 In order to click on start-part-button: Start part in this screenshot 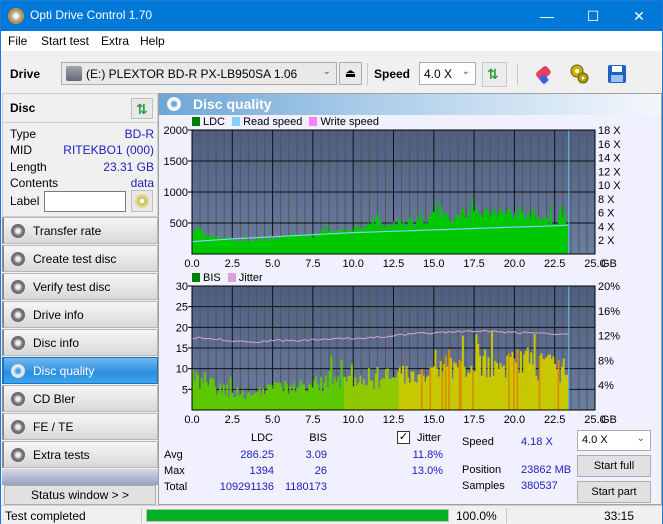, I will do `click(614, 492)`.